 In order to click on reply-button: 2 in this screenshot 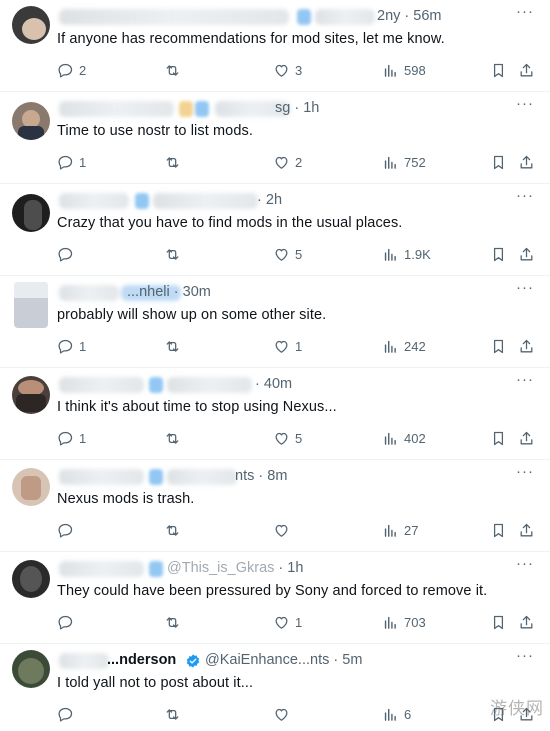, I will do `click(71, 70)`.